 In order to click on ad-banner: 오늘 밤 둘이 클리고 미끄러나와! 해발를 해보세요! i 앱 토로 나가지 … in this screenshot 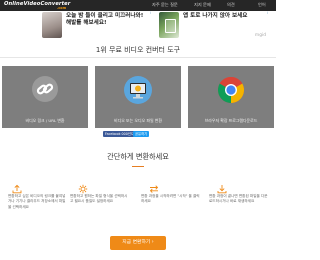, I will do `click(155, 26)`.